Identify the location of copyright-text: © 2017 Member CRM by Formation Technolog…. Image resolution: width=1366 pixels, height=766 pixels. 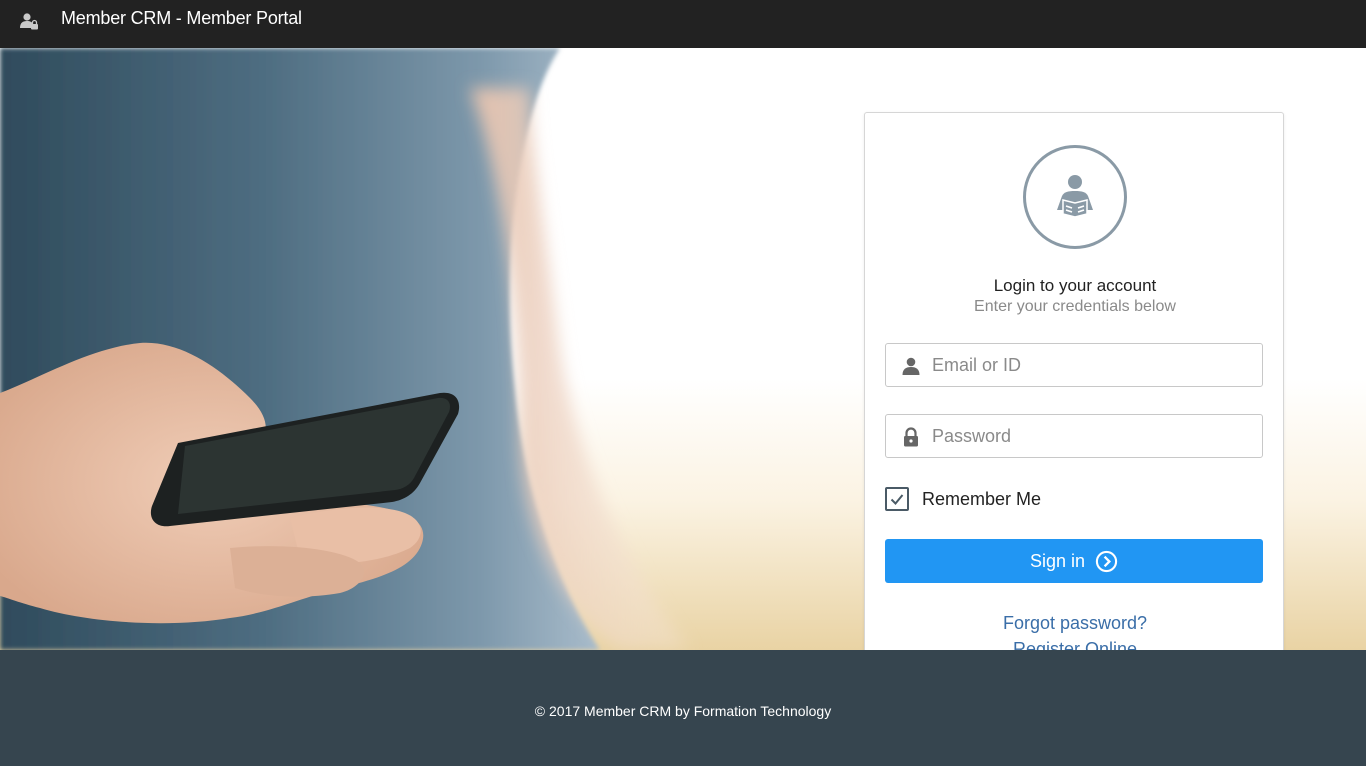
(683, 711).